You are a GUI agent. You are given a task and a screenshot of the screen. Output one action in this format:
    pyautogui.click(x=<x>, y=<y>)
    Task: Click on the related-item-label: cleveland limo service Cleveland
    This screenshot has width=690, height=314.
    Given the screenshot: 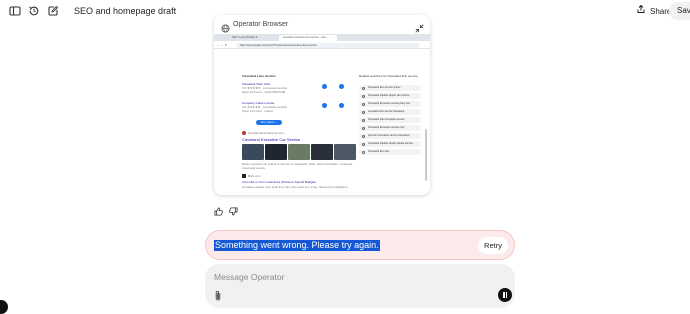 What is the action you would take?
    pyautogui.click(x=386, y=111)
    